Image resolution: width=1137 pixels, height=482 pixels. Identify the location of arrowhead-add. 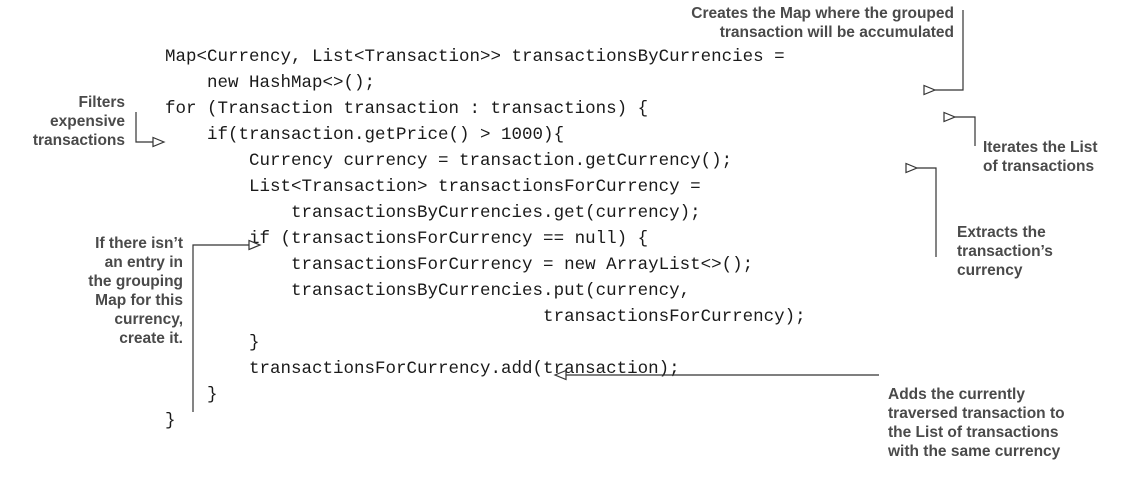
(560, 375).